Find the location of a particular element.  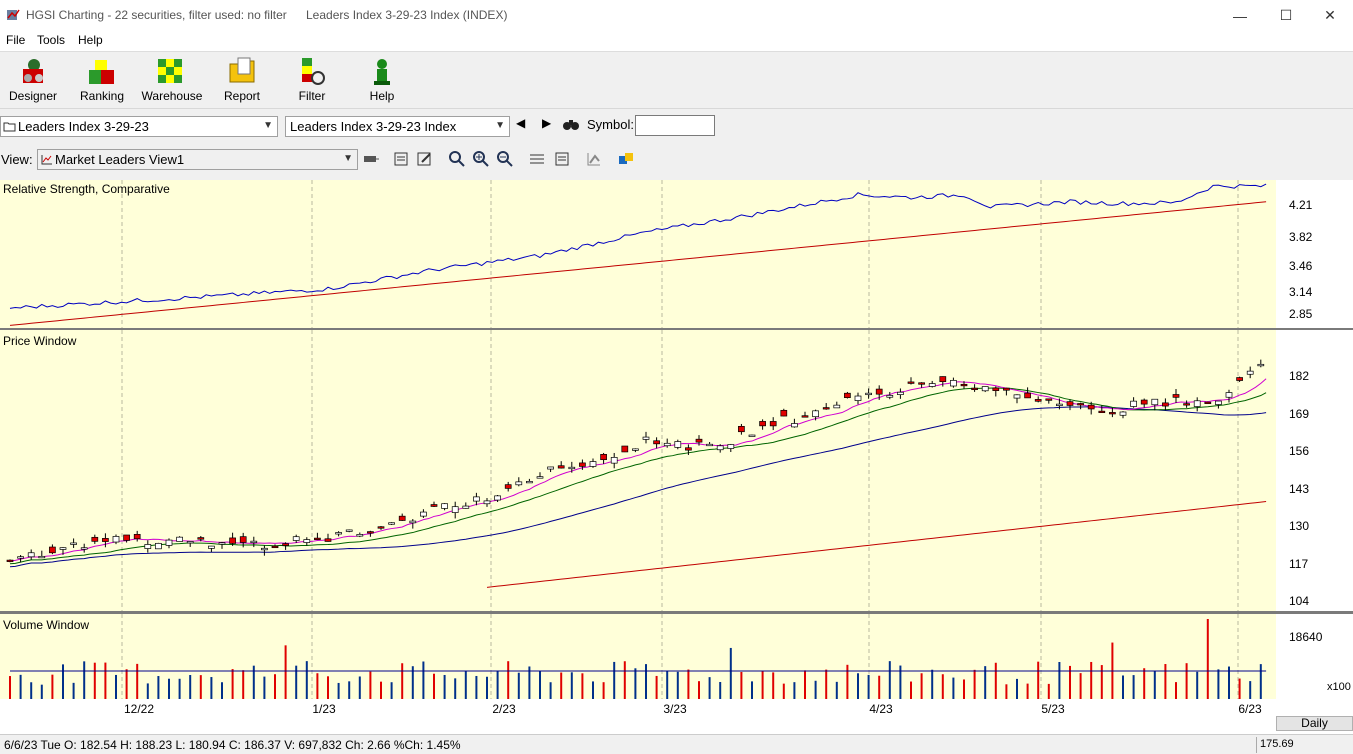

report-button: Report is located at coordinates (242, 80).